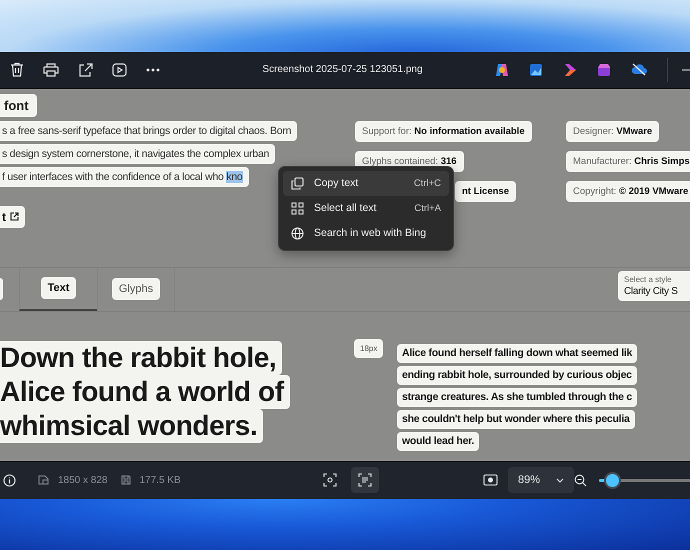 Image resolution: width=690 pixels, height=550 pixels. I want to click on style-select: Select a style Clarity City S, so click(654, 285).